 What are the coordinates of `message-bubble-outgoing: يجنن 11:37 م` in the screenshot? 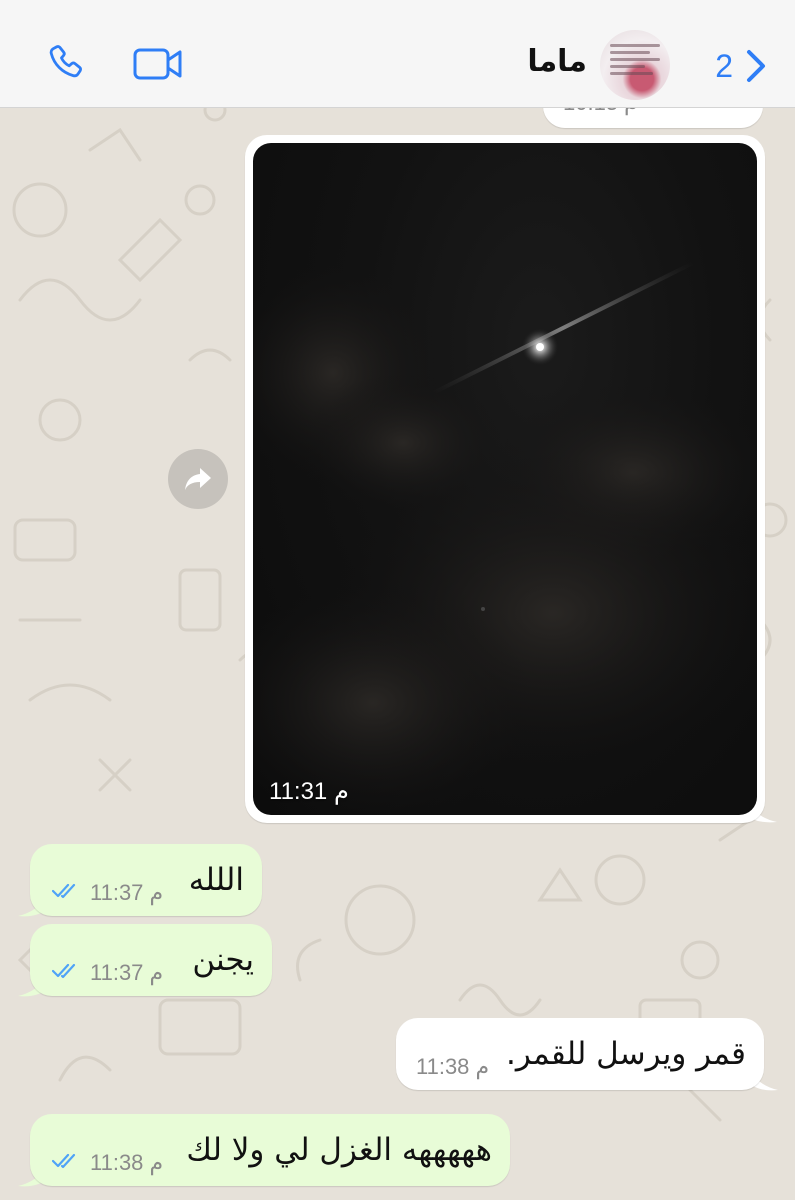 It's located at (151, 960).